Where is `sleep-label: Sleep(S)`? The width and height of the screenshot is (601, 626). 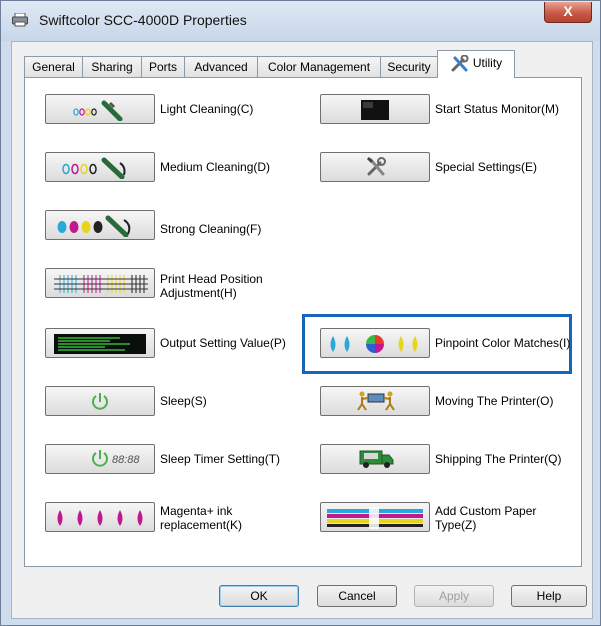
sleep-label: Sleep(S) is located at coordinates (183, 401).